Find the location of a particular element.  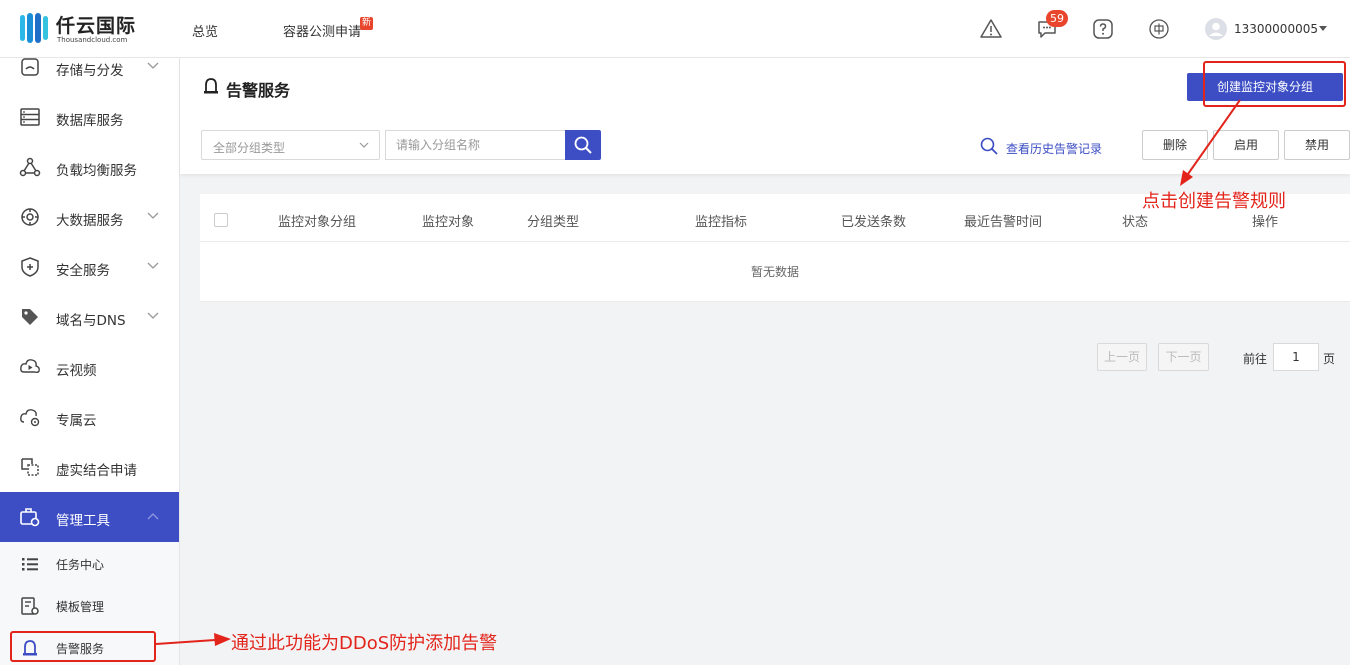

logo-text: 仟云国际 is located at coordinates (96, 26).